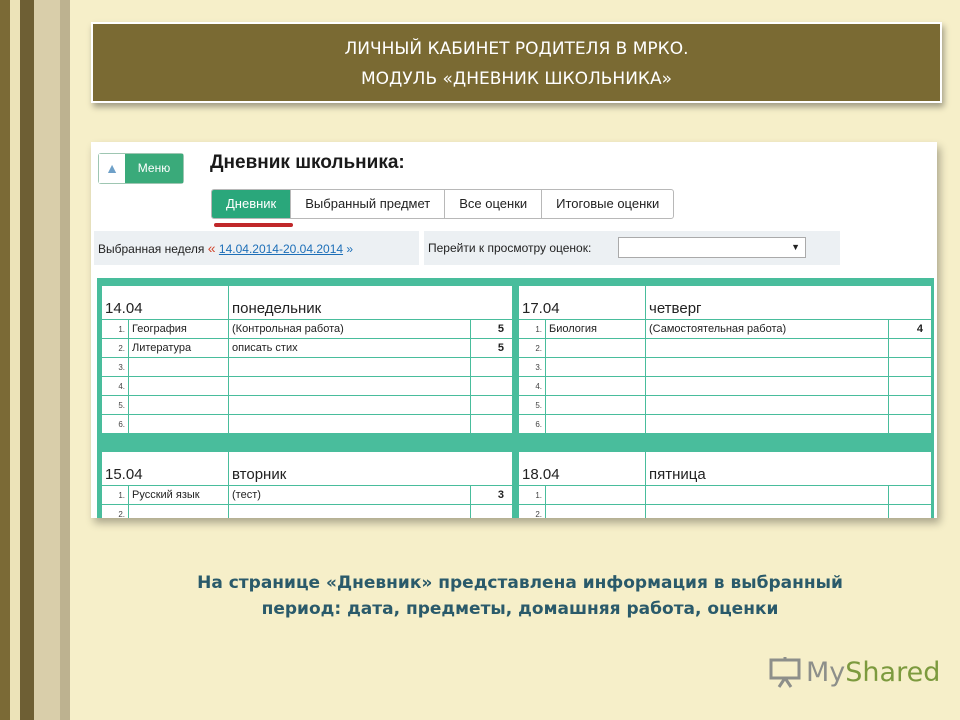 This screenshot has width=960, height=720. What do you see at coordinates (350, 329) in the screenshot?
I see `lesson-homework: (Контрольная работа)` at bounding box center [350, 329].